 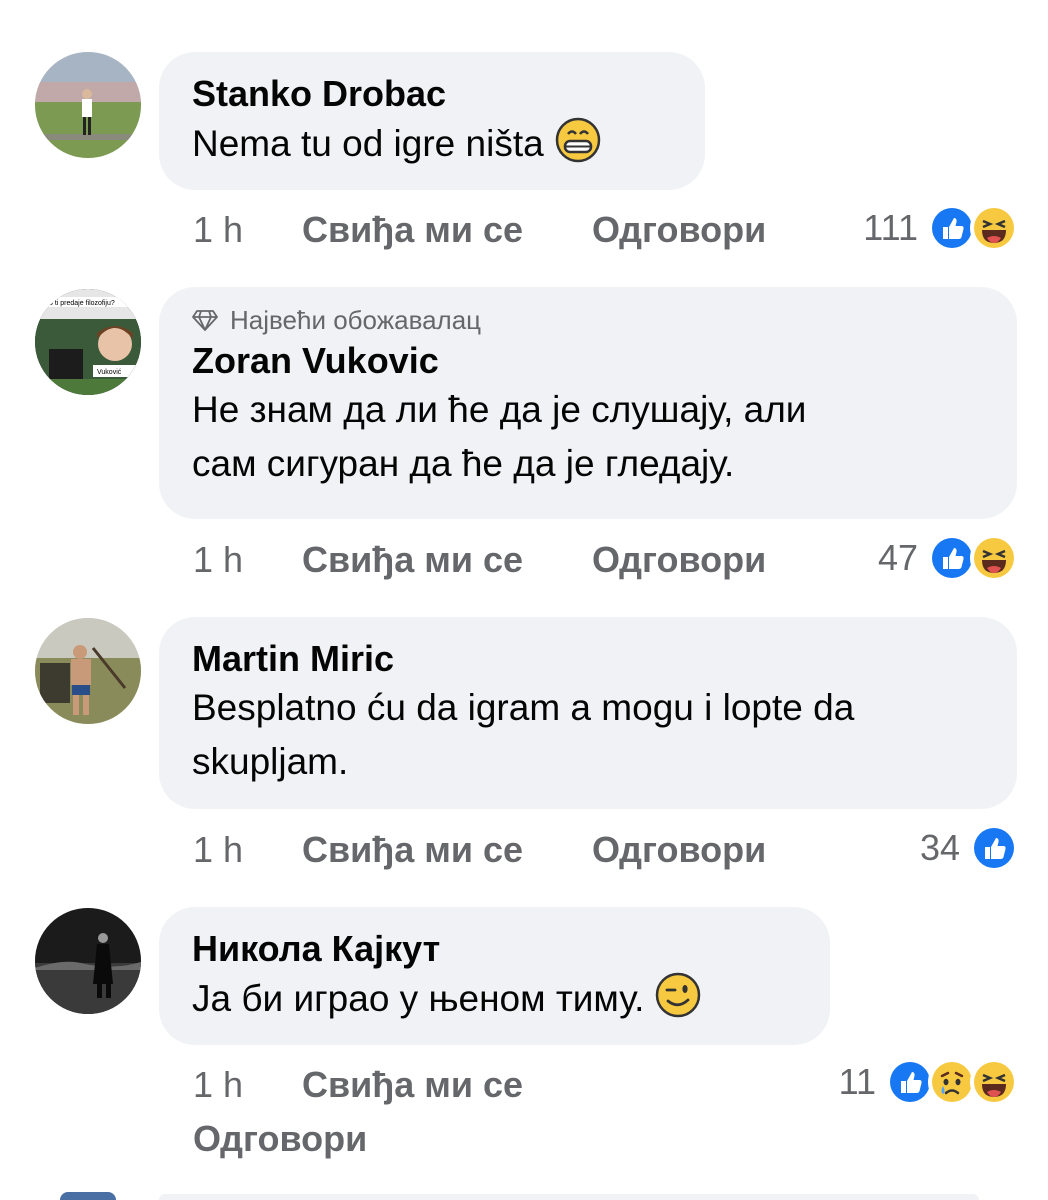 What do you see at coordinates (368, 143) in the screenshot?
I see `comment-text-content: Nema tu od igre ništa` at bounding box center [368, 143].